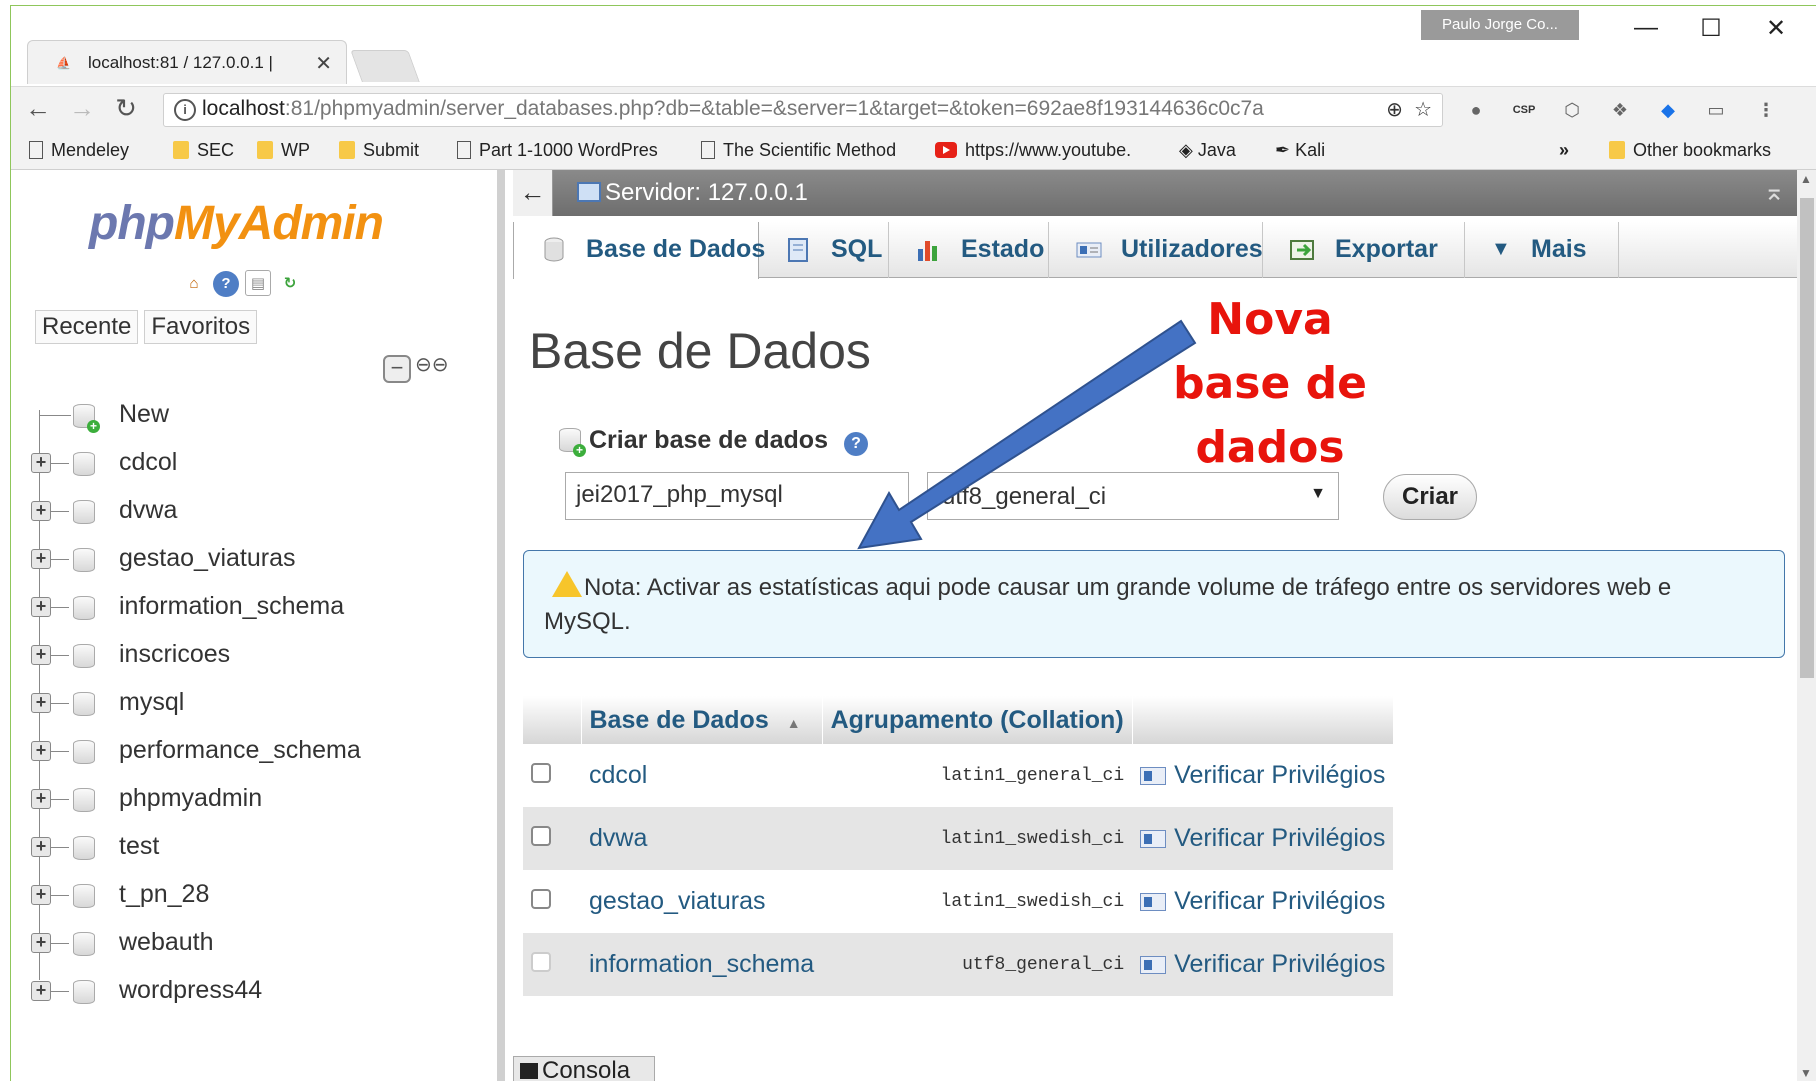 Image resolution: width=1816 pixels, height=1081 pixels. I want to click on tab-close-icon: ✕, so click(323, 63).